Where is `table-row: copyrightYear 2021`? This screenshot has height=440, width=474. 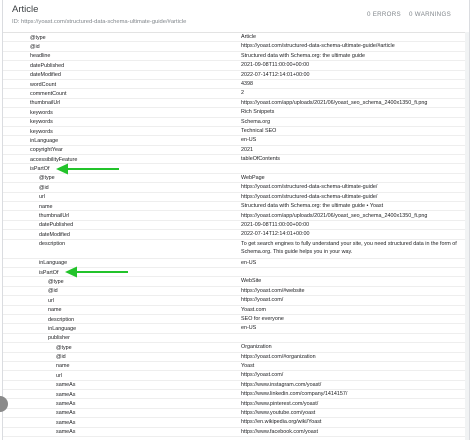 table-row: copyrightYear 2021 is located at coordinates (236, 151).